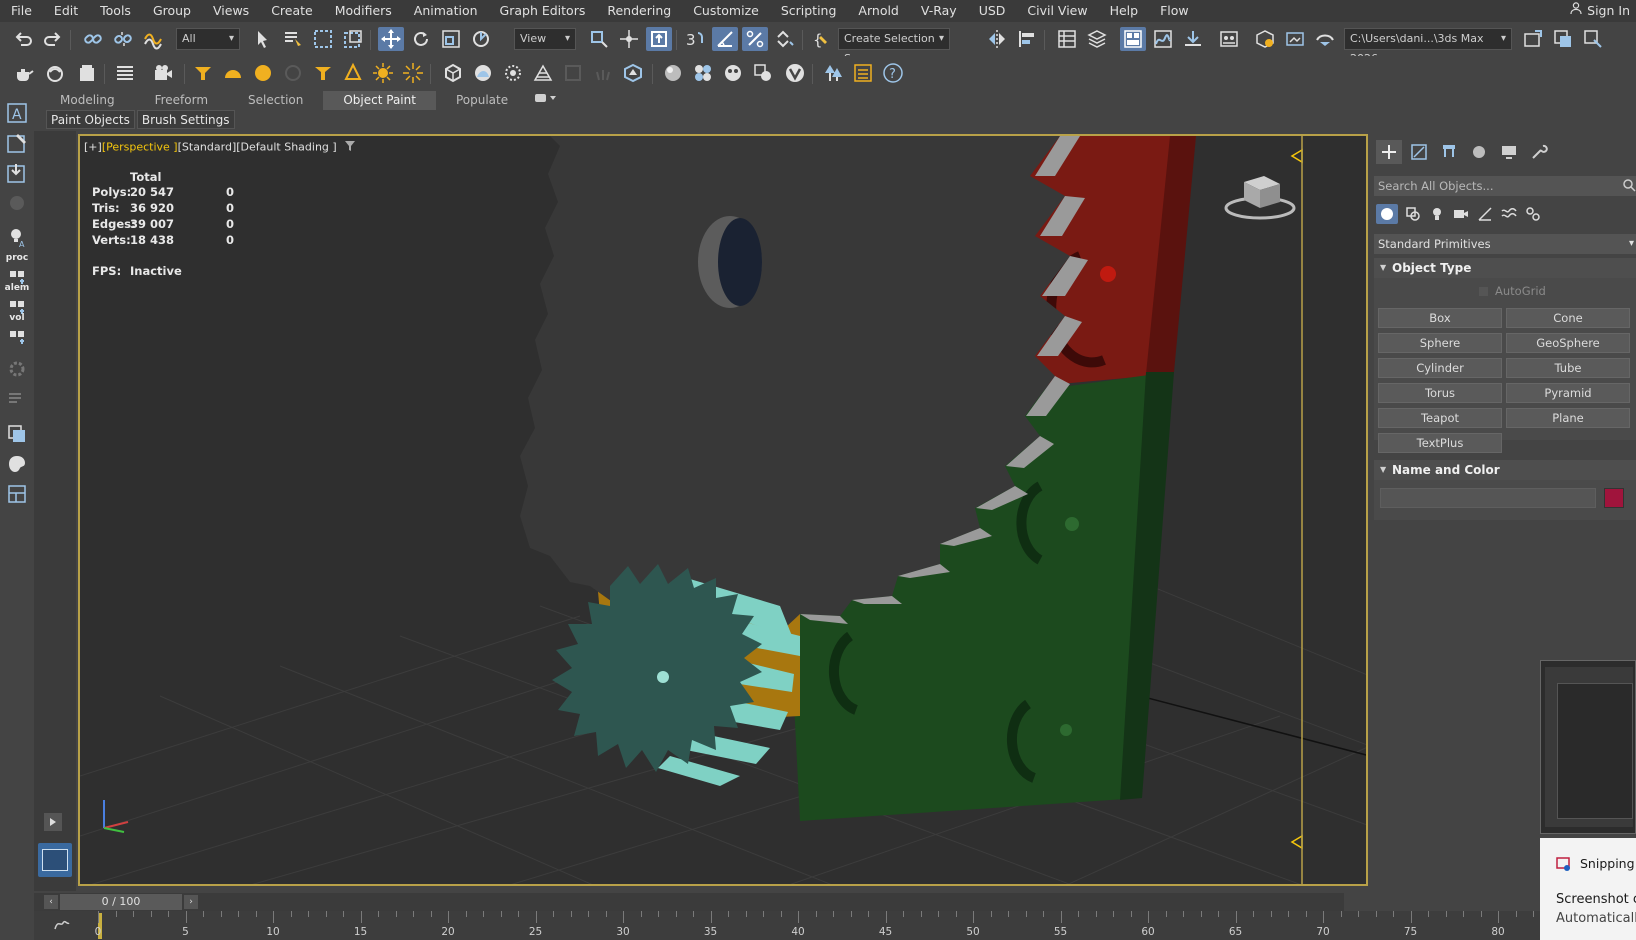 Image resolution: width=1636 pixels, height=940 pixels. I want to click on pivot-center-icon, so click(599, 39).